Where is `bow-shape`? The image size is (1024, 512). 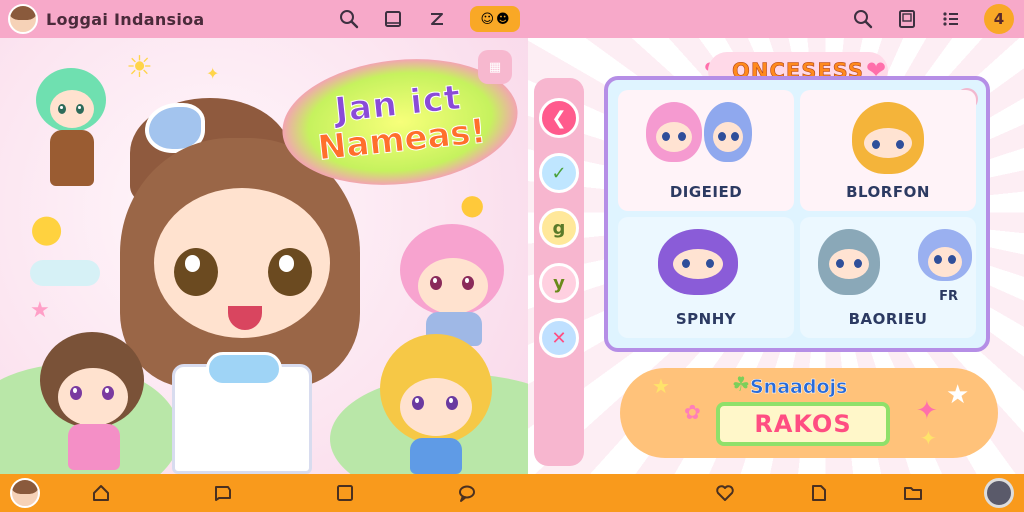 bow-shape is located at coordinates (244, 369).